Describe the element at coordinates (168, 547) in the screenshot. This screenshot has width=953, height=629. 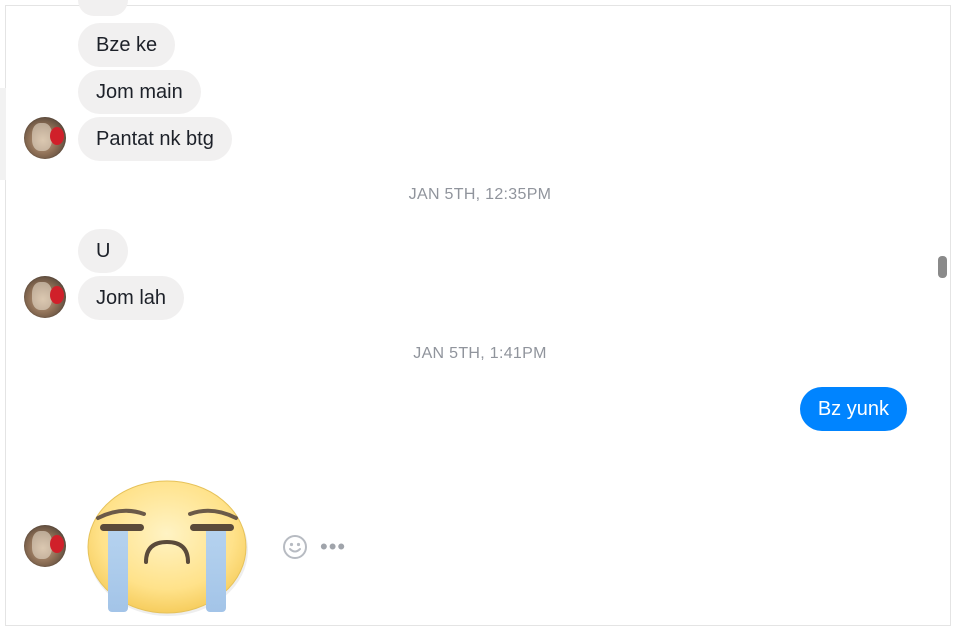
I see `crying-face-sticker-icon` at that location.